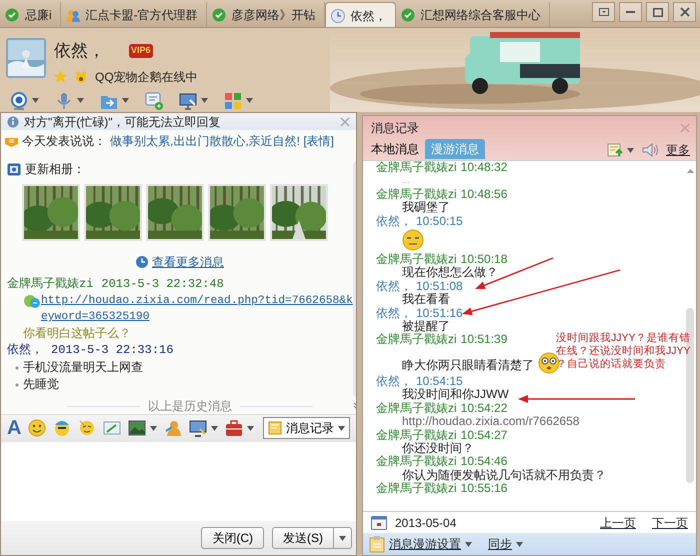  I want to click on date-text: 2013-05-04, so click(425, 523).